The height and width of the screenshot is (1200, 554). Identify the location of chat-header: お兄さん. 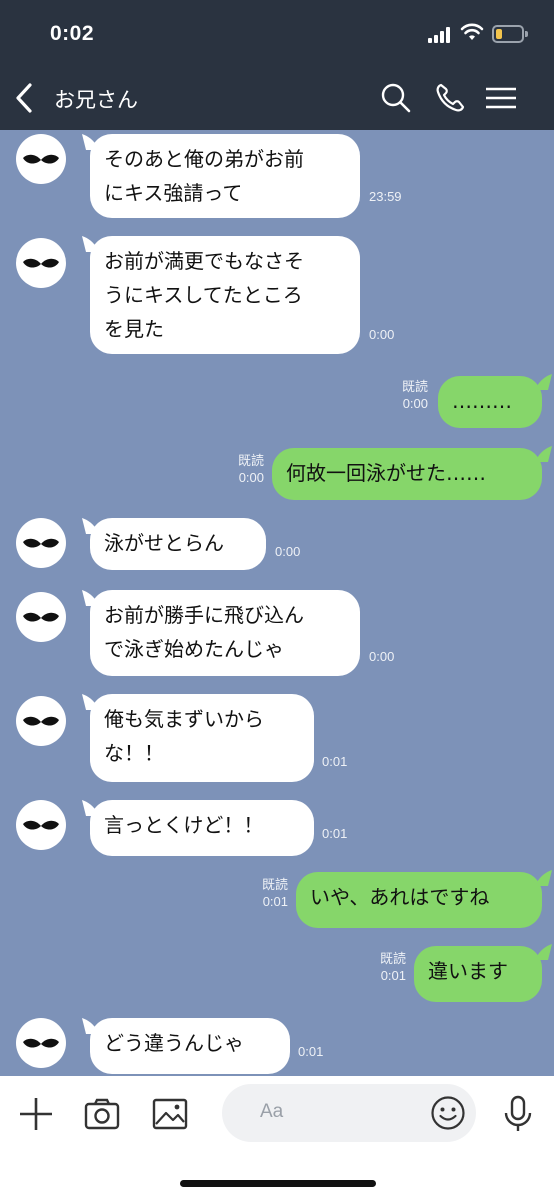
(277, 98).